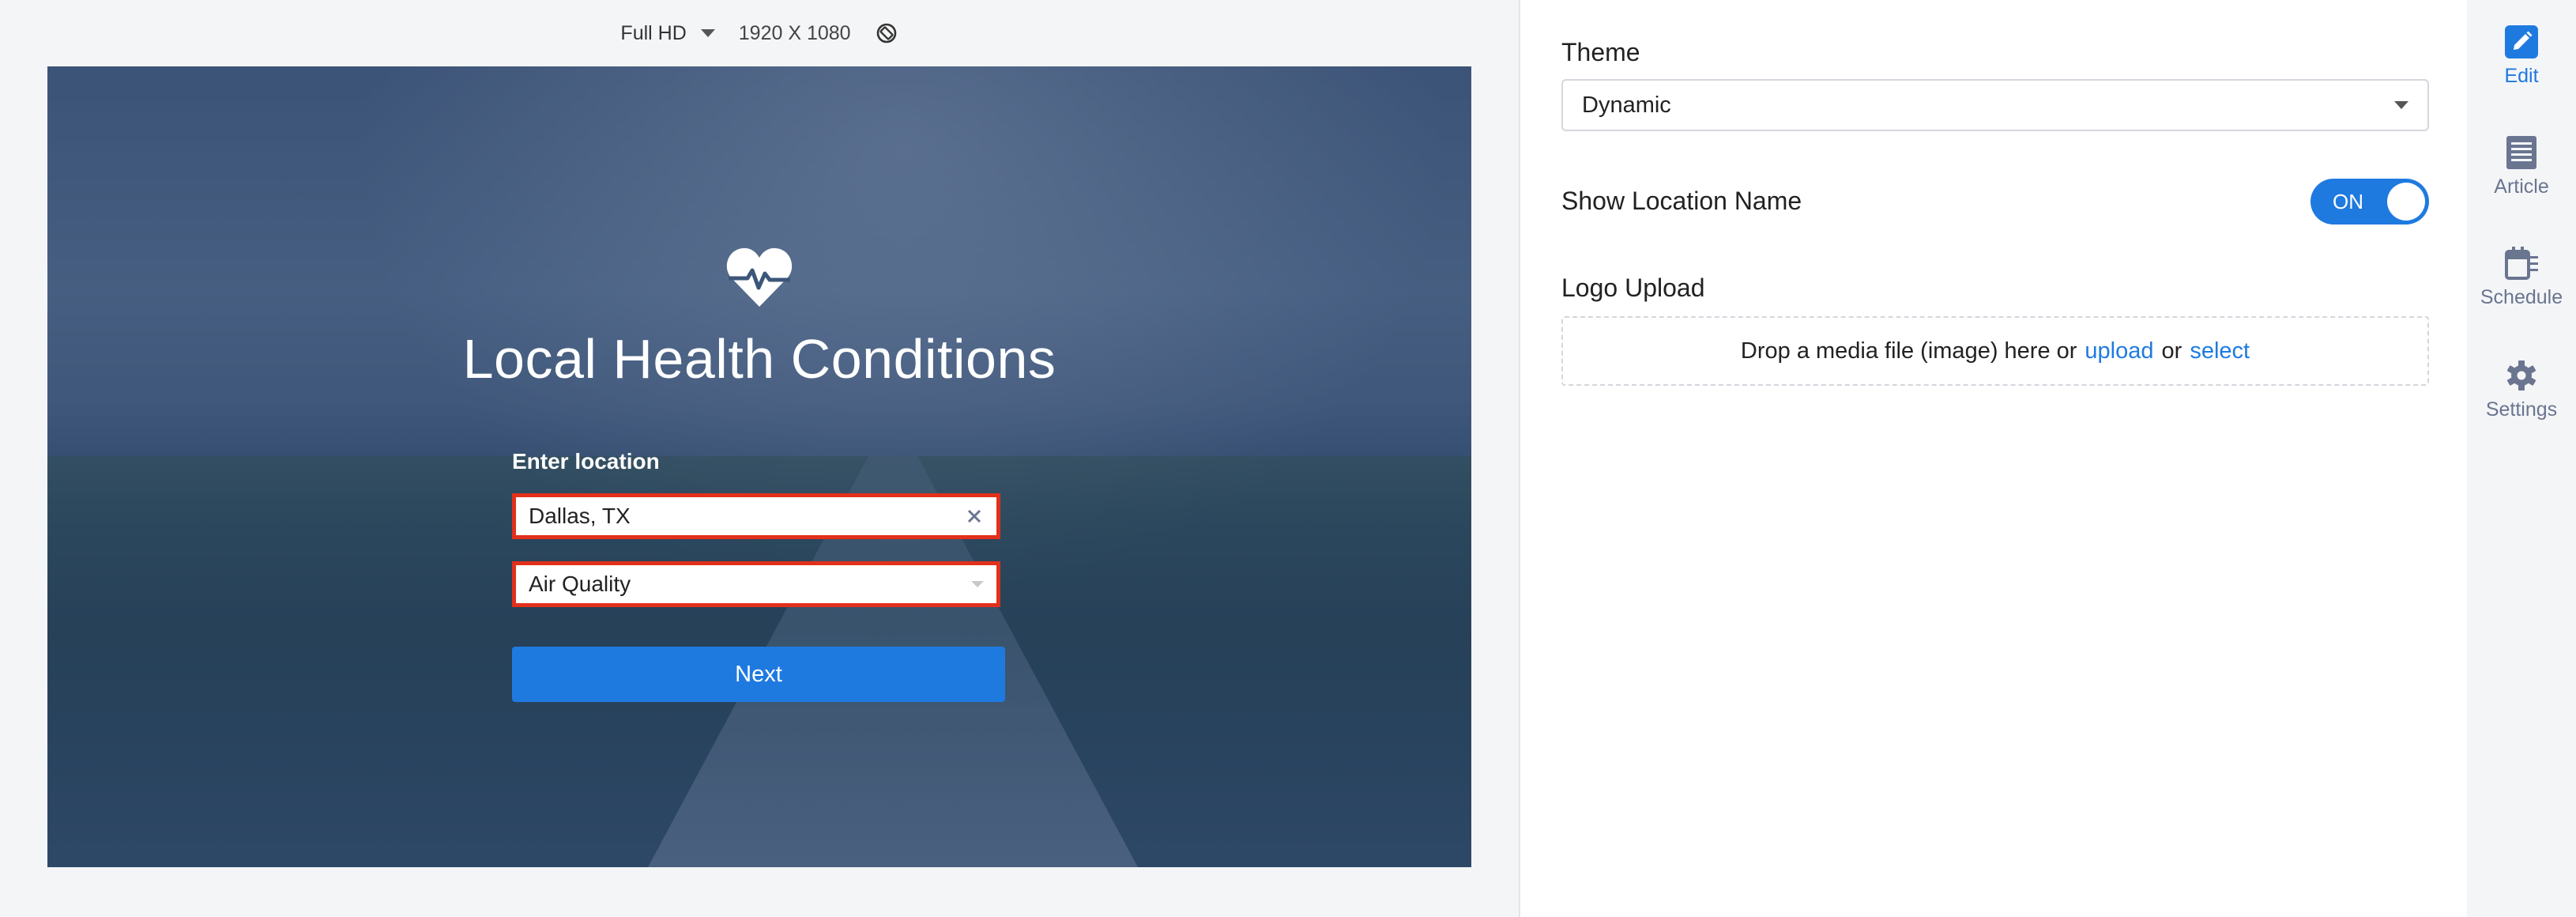 The width and height of the screenshot is (2576, 917). Describe the element at coordinates (2521, 152) in the screenshot. I see `article-icon` at that location.